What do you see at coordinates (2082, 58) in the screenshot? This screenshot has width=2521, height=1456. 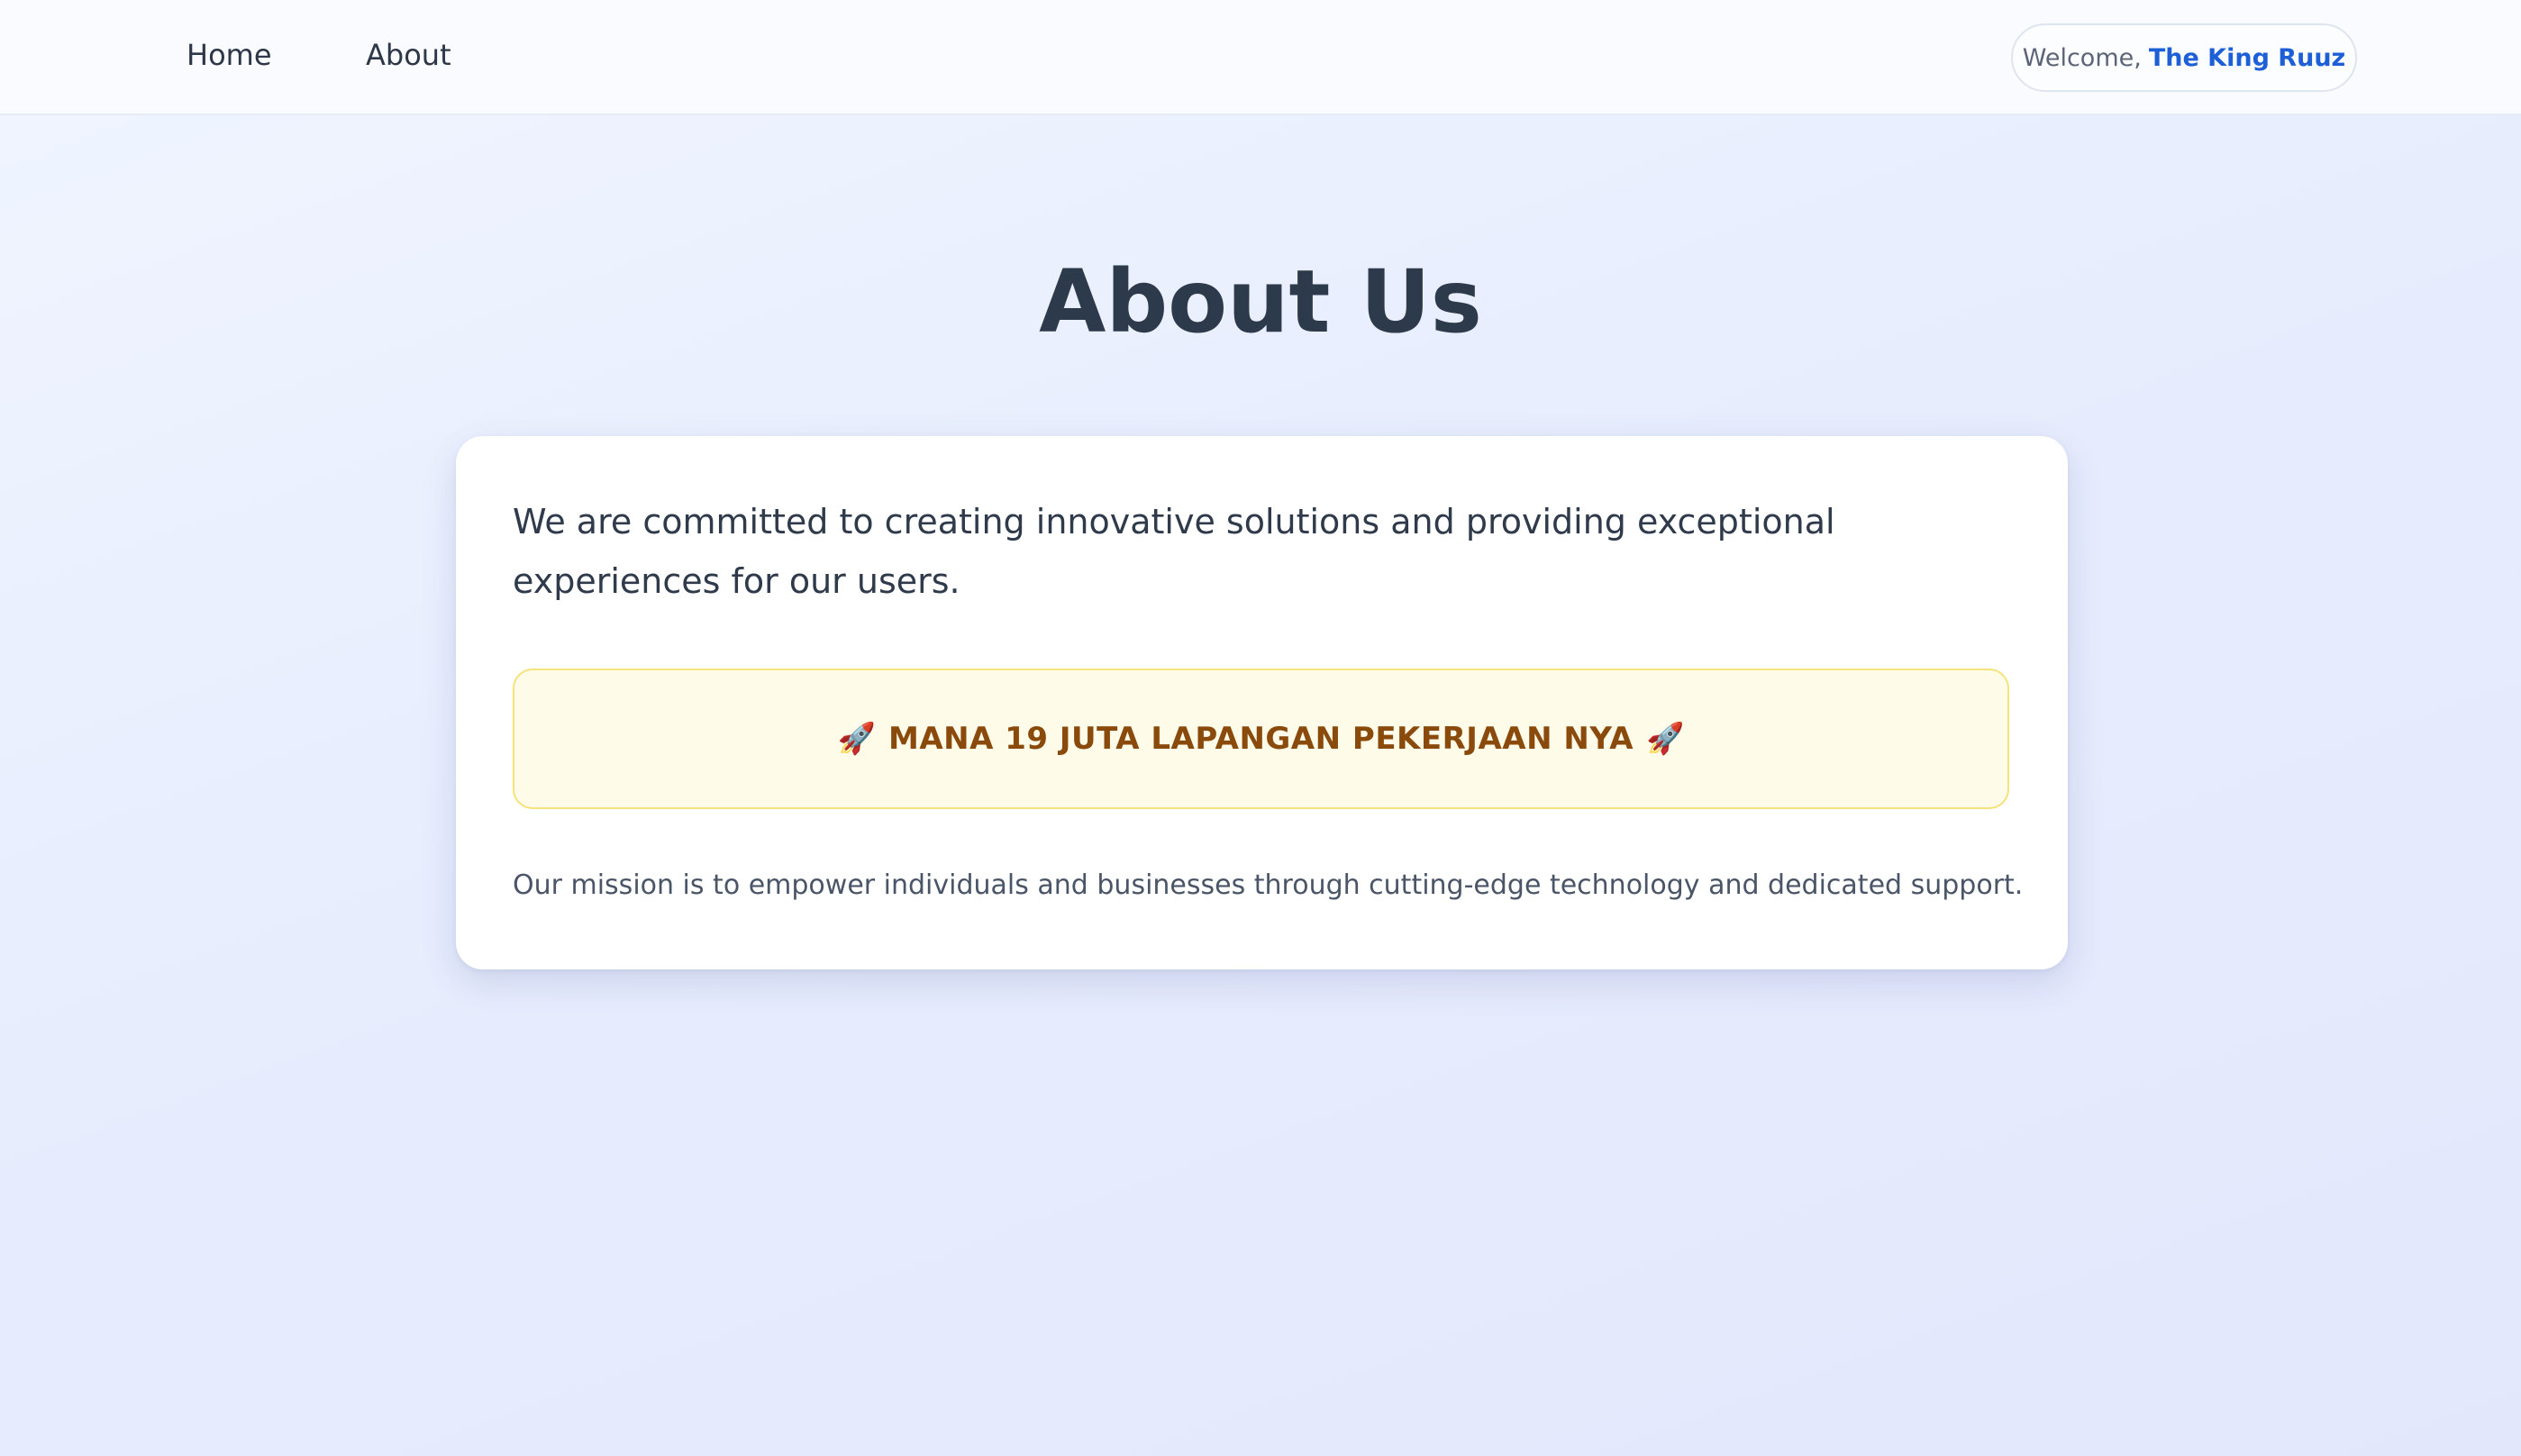 I see `welcome-label: Welcome,` at bounding box center [2082, 58].